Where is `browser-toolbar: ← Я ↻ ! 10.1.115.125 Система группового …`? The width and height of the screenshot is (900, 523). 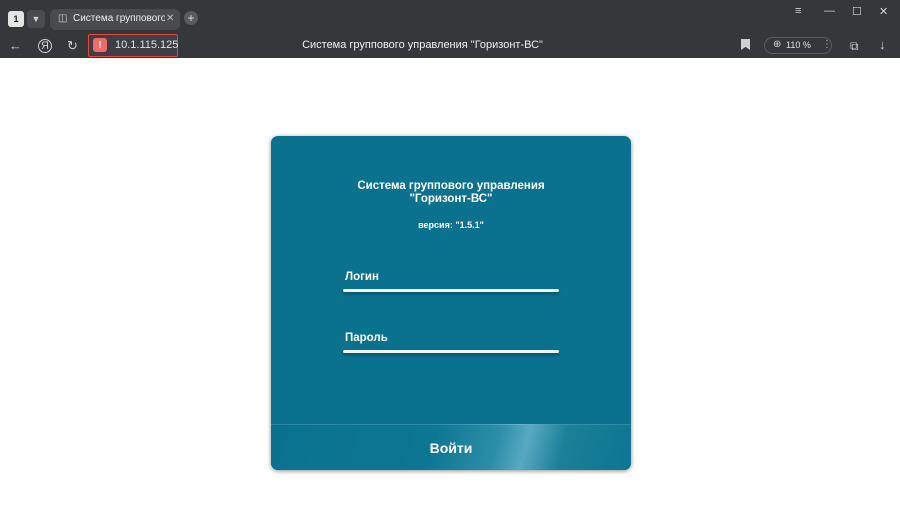 browser-toolbar: ← Я ↻ ! 10.1.115.125 Система группового … is located at coordinates (450, 46).